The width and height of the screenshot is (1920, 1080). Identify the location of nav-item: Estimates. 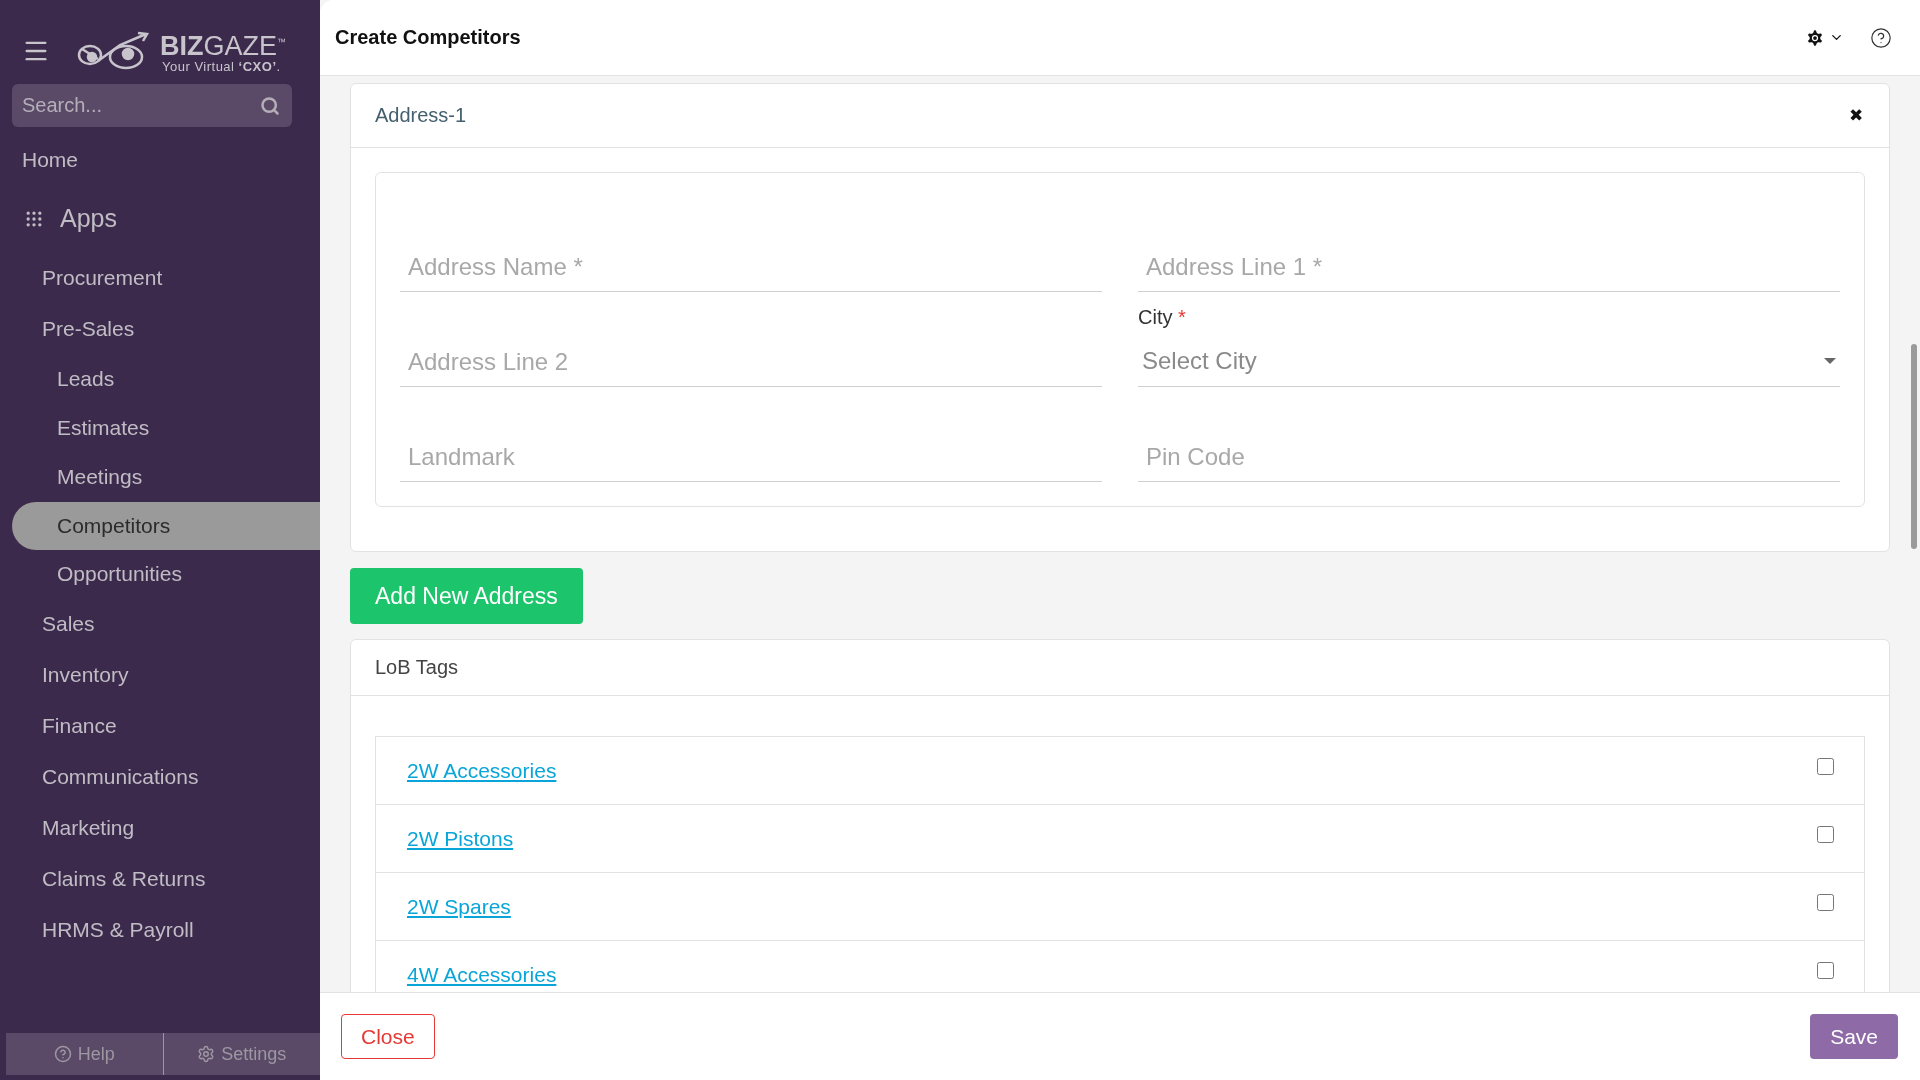
(160, 428).